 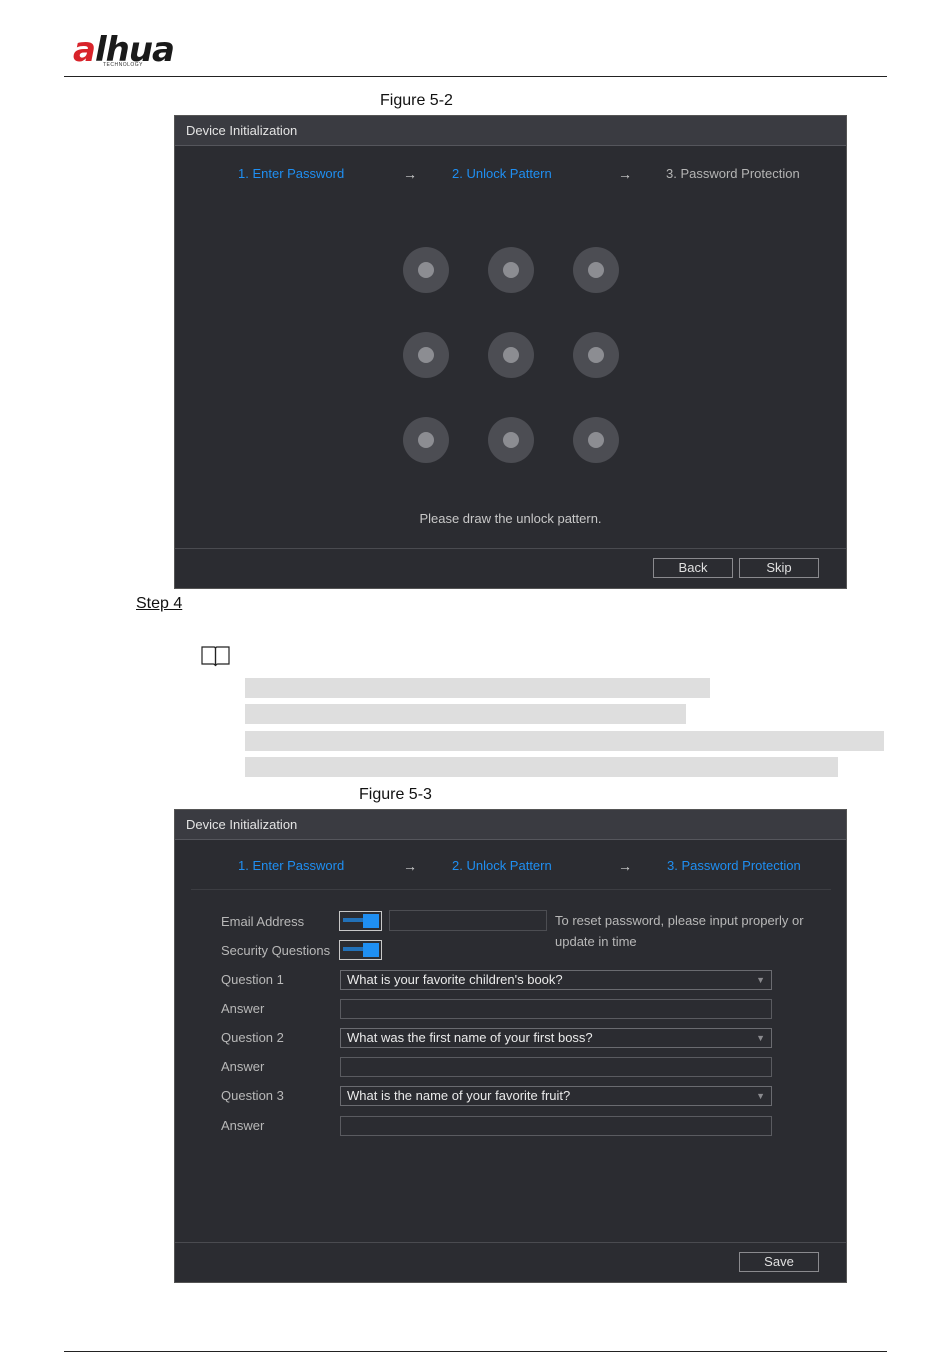 I want to click on logo-subtitle: TECHNOLOGY, so click(x=123, y=65).